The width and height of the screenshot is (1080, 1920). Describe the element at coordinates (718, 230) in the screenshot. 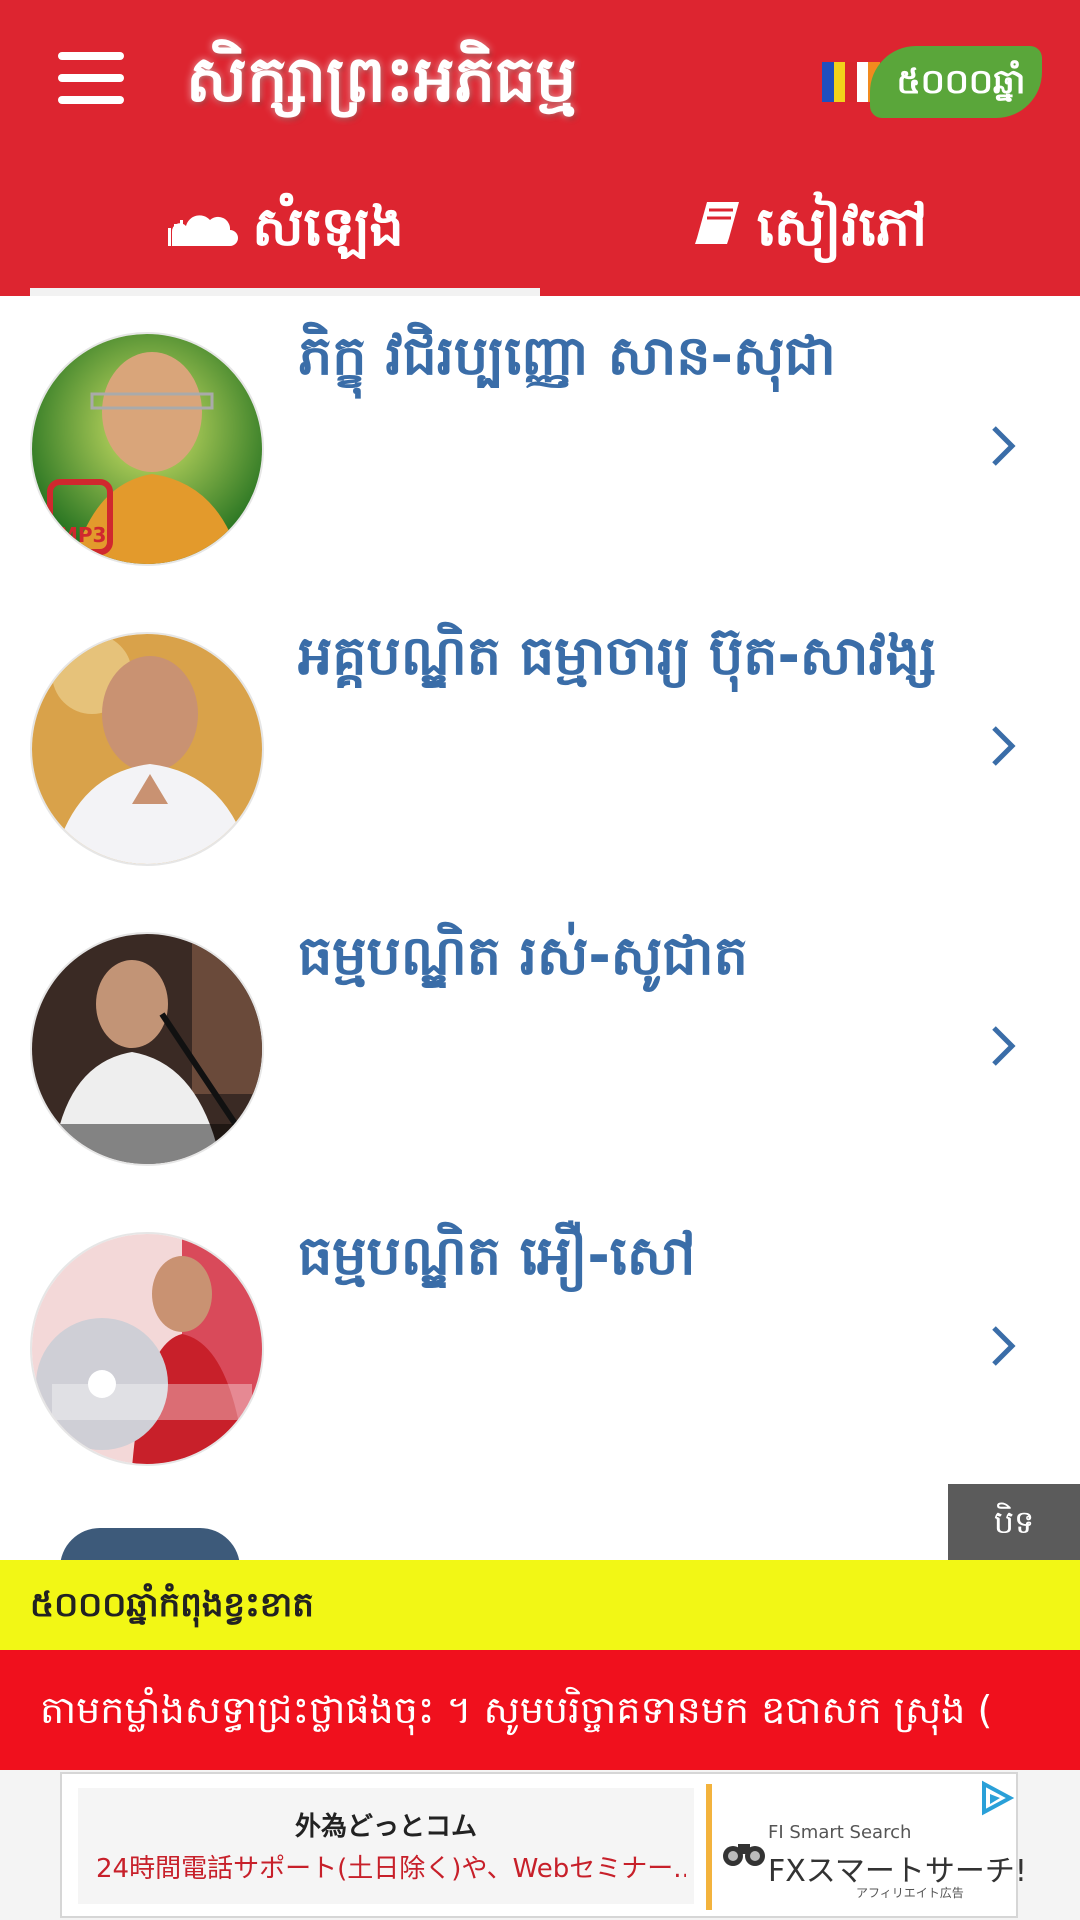

I see `book-icon` at that location.